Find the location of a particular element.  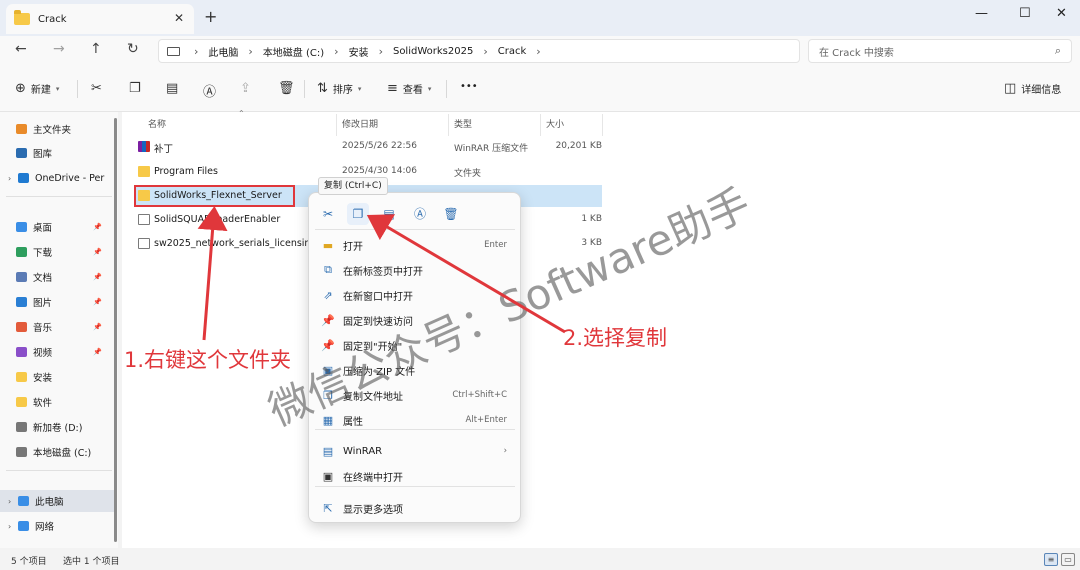

back-button: ← is located at coordinates (21, 49).